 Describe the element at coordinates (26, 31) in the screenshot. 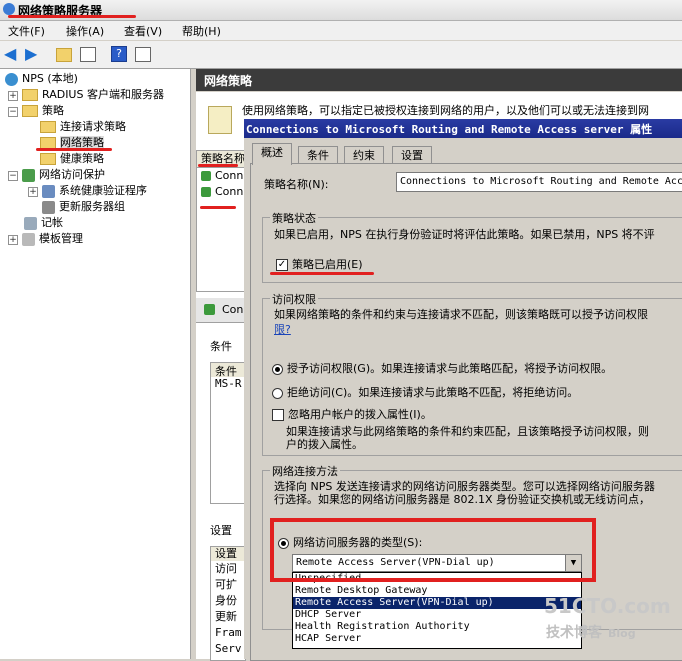

I see `menu-file: 文件(F)` at that location.